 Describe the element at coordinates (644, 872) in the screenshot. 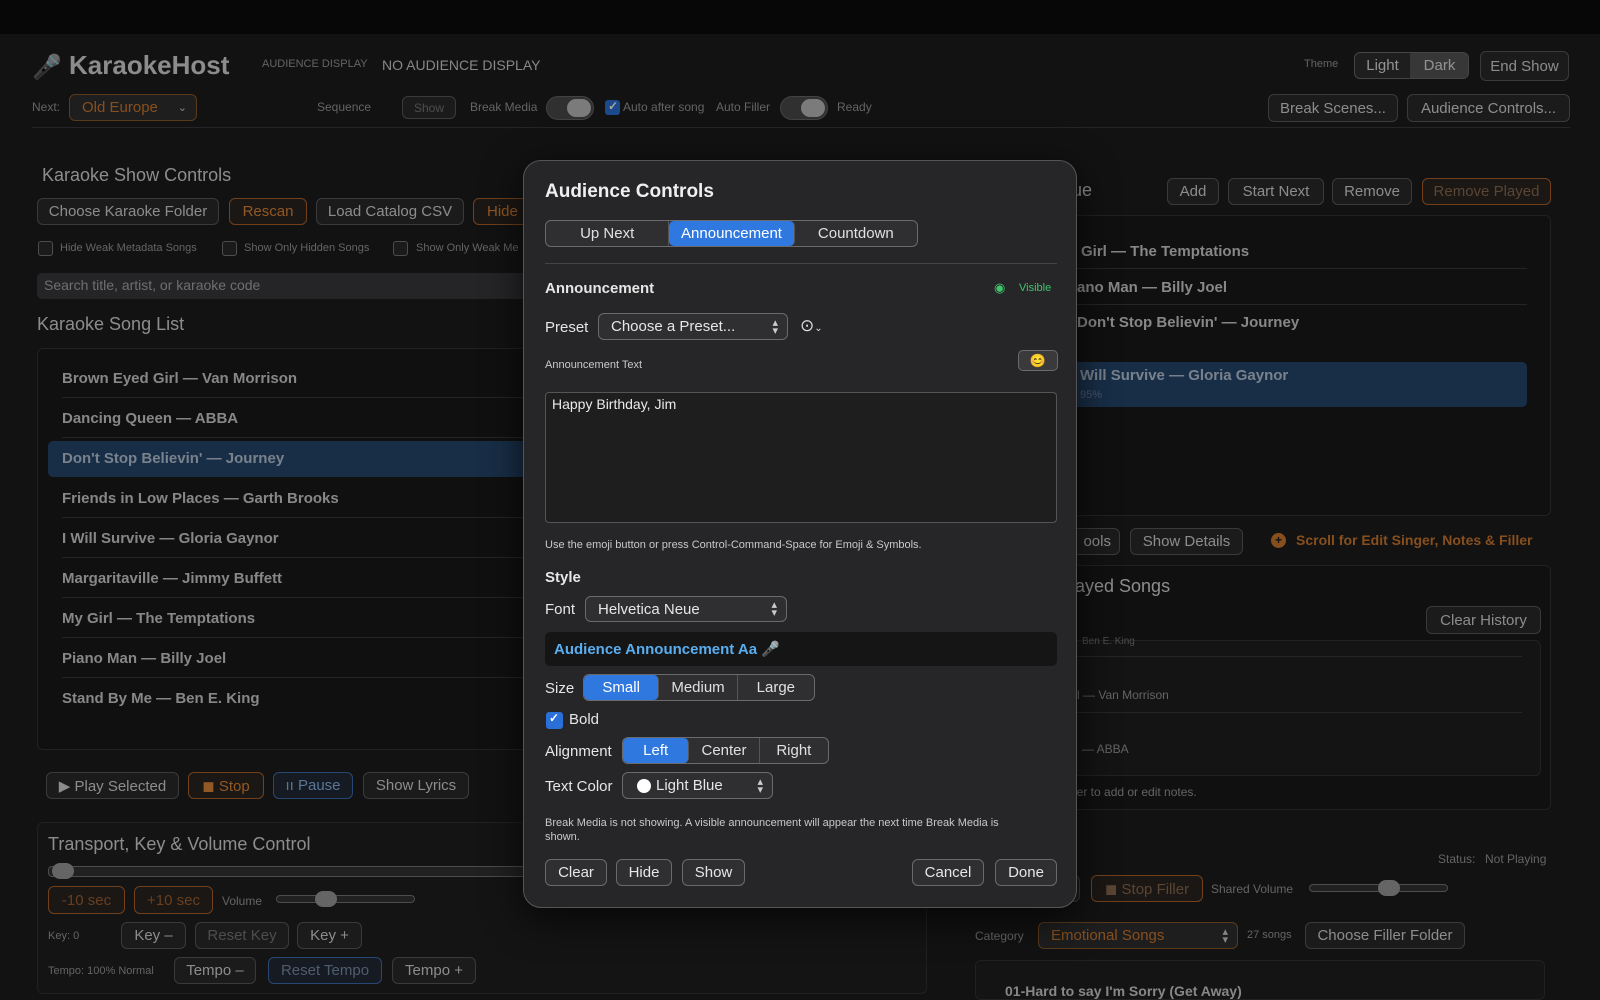

I see `hide-button: Hide` at that location.